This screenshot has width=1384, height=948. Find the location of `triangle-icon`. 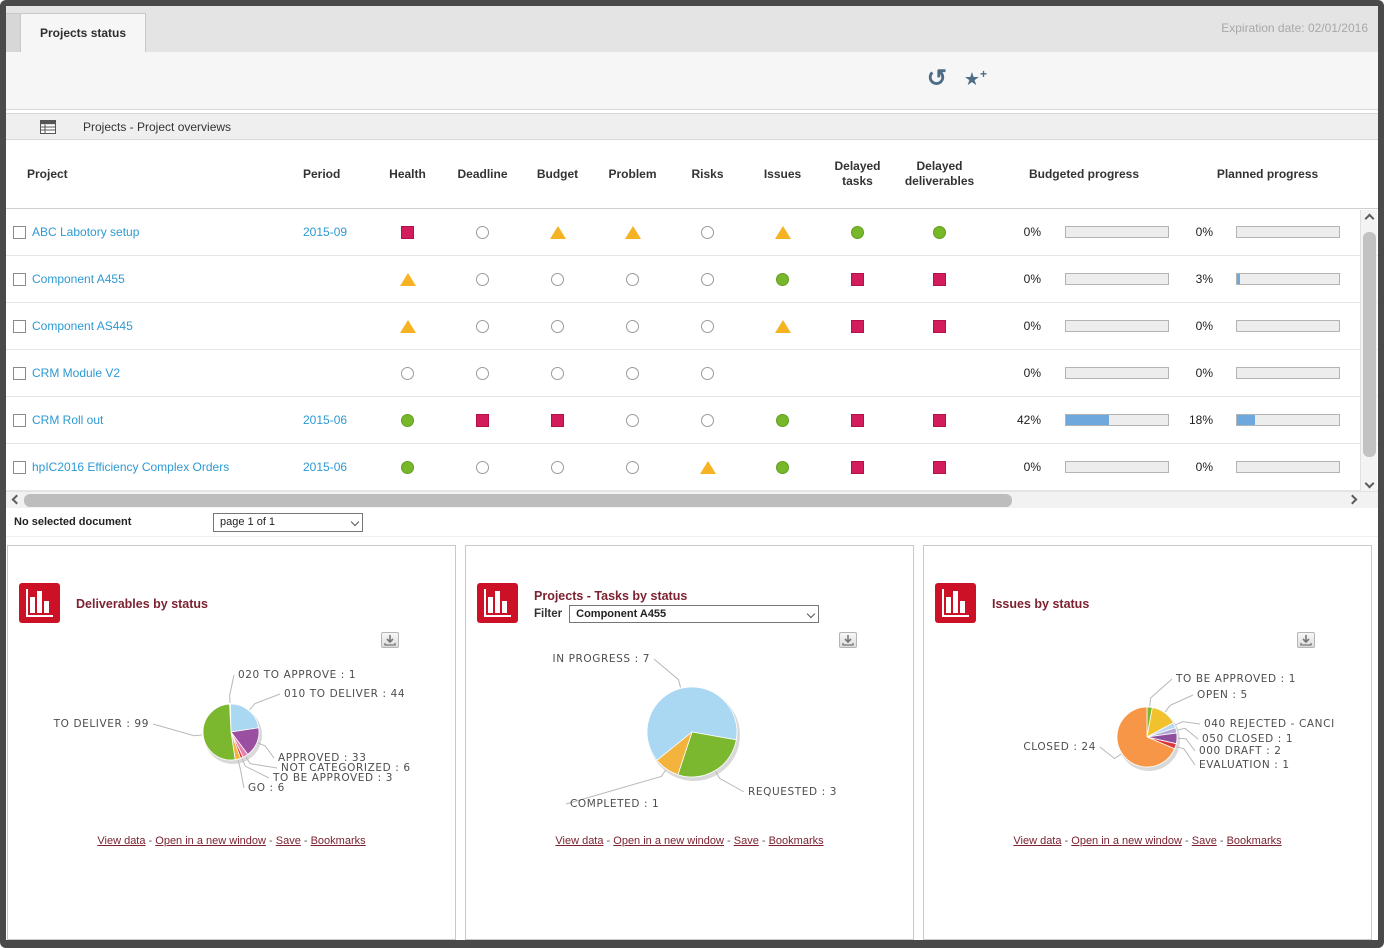

triangle-icon is located at coordinates (782, 326).